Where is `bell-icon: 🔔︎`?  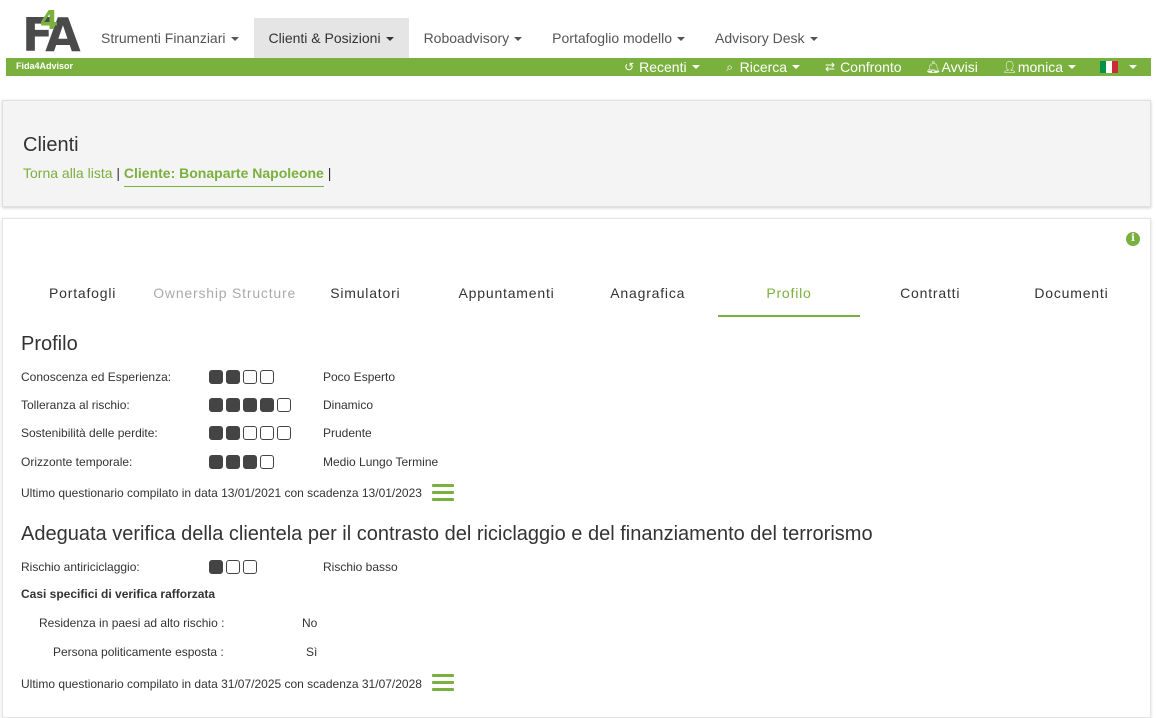 bell-icon: 🔔︎ is located at coordinates (933, 67).